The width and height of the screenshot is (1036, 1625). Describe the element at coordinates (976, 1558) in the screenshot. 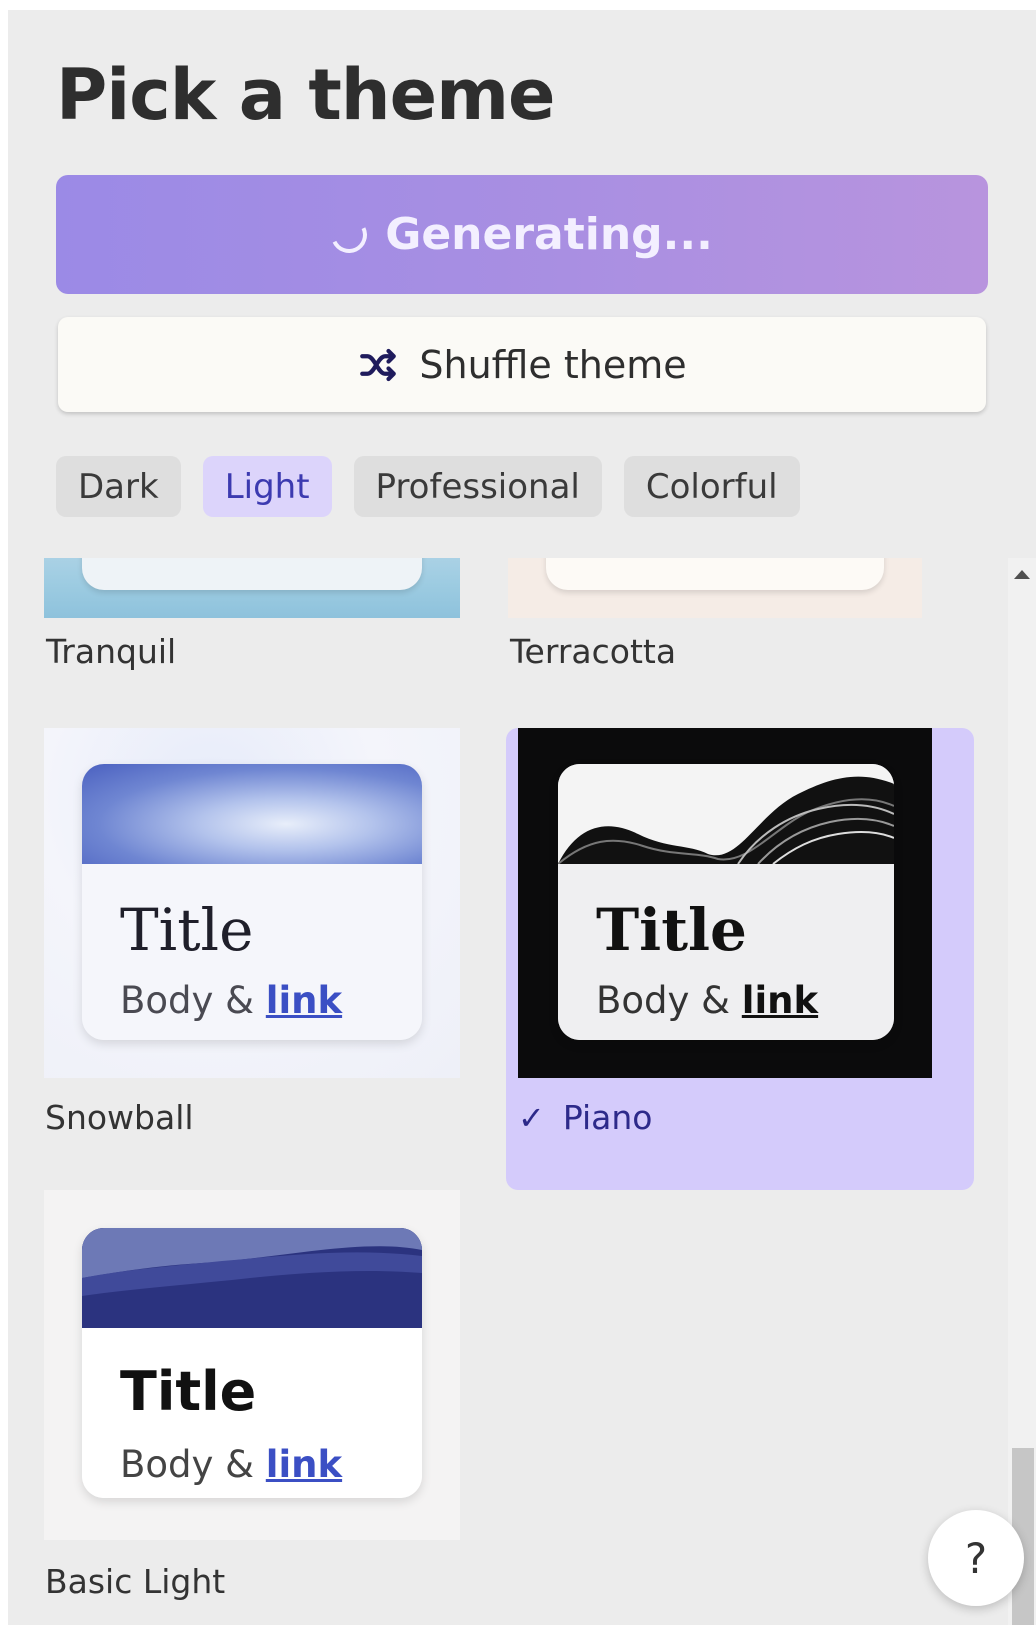

I see `help-button: ?` at that location.